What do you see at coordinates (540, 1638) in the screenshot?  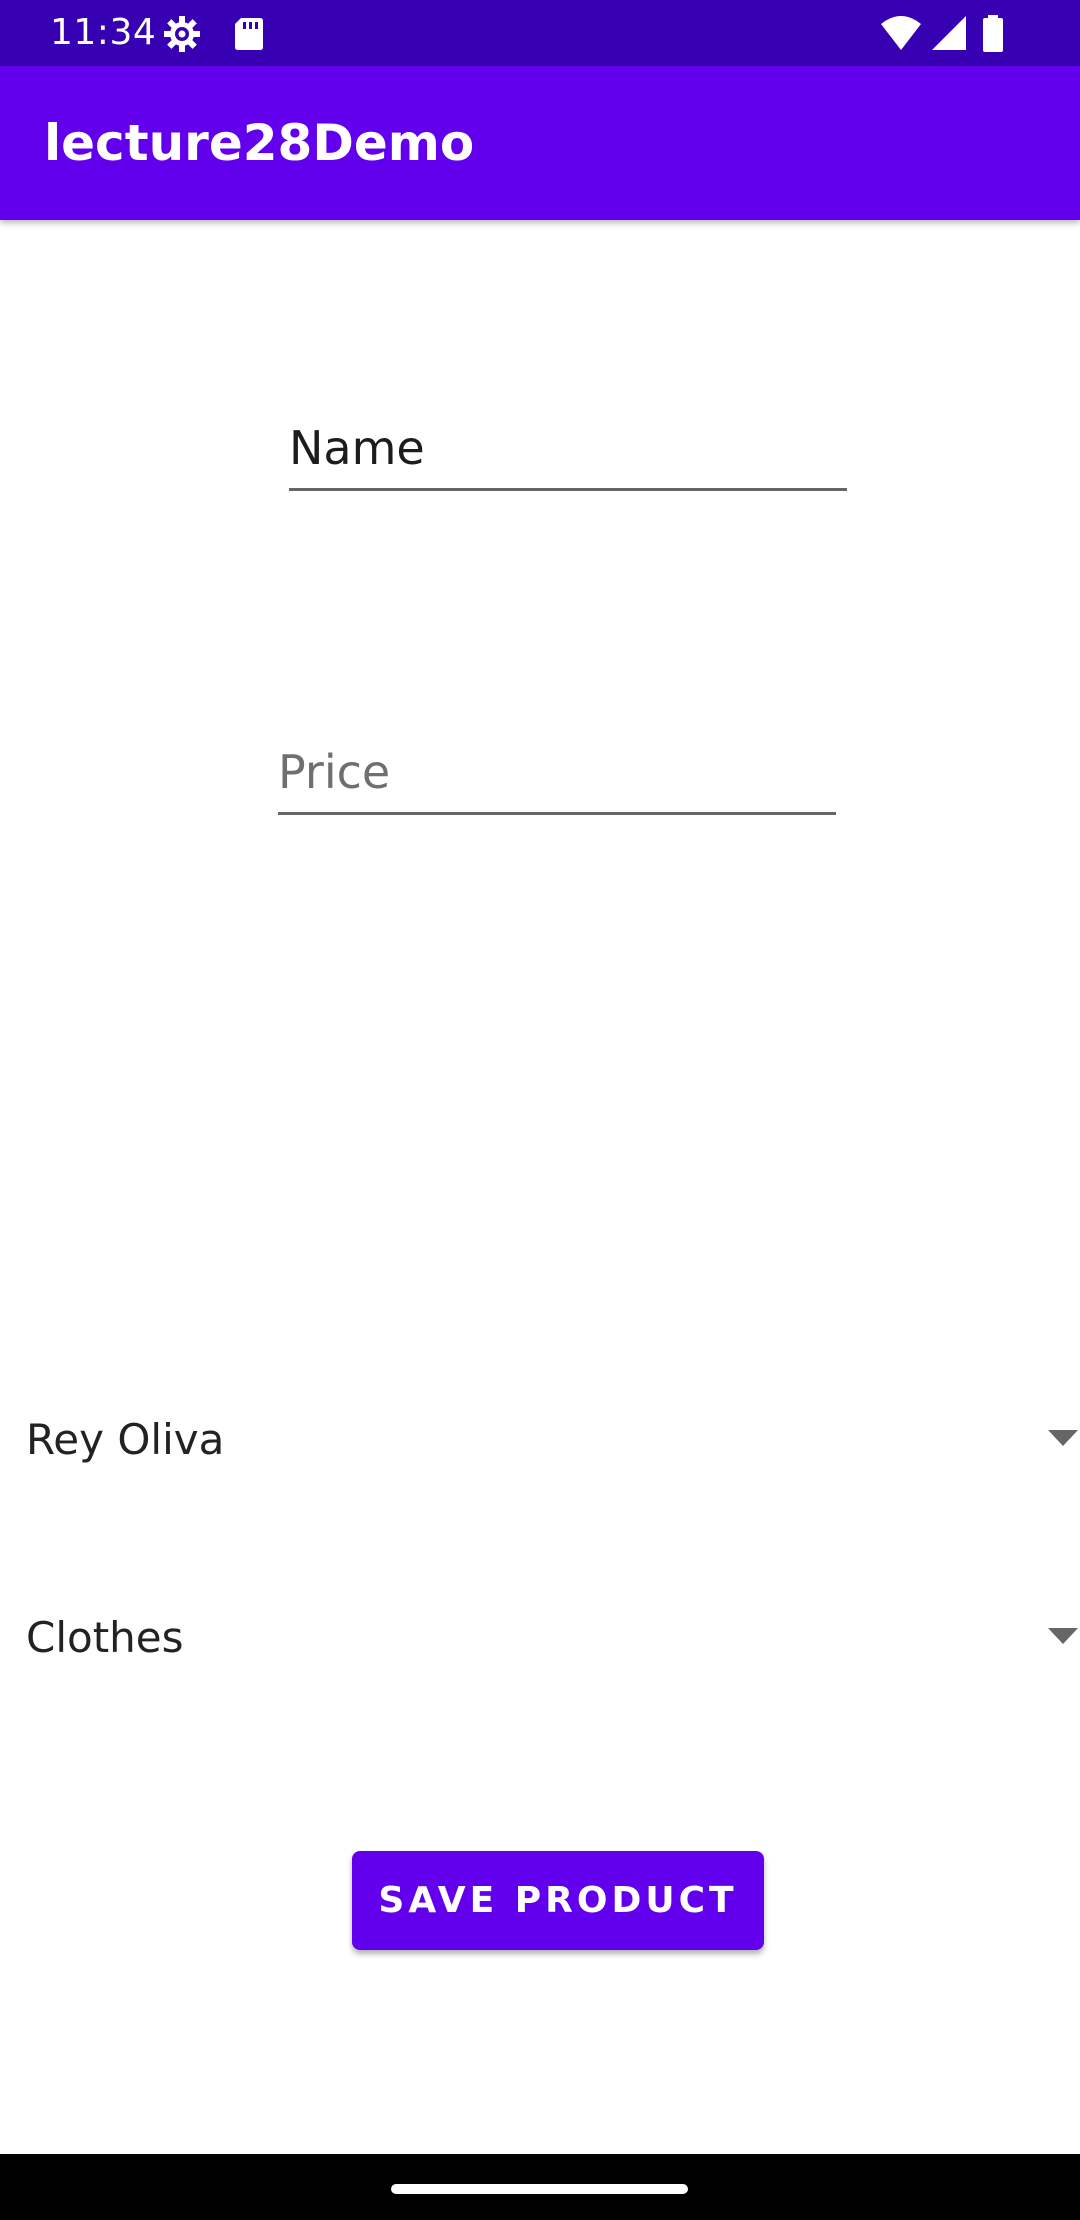 I see `category-spinner: Clothes` at bounding box center [540, 1638].